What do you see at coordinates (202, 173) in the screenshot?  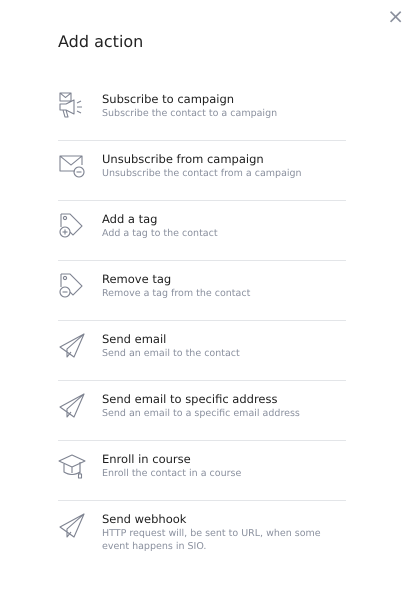 I see `action-description: Unsubscribe the contact from a campaign` at bounding box center [202, 173].